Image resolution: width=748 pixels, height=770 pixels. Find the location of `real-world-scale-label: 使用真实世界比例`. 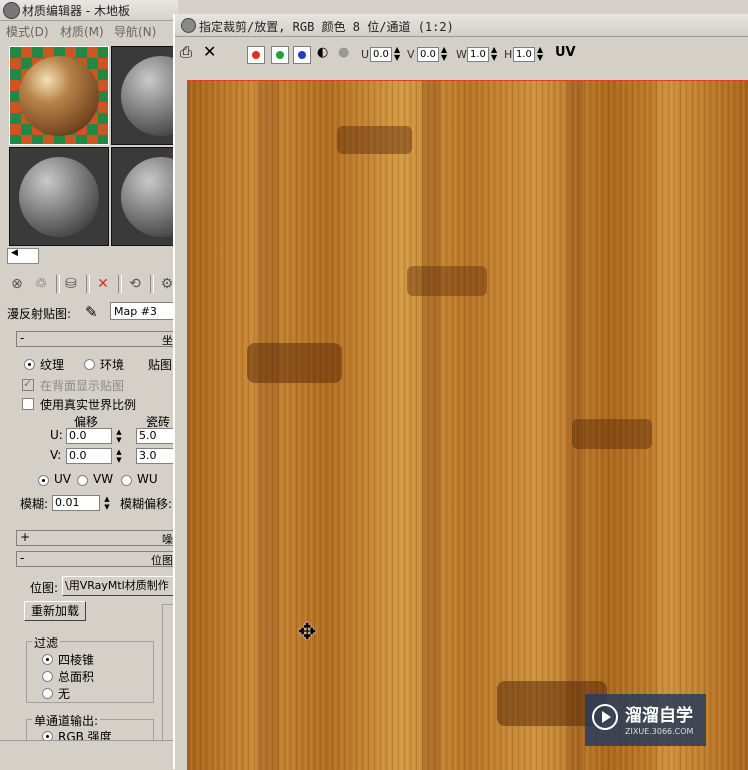

real-world-scale-label: 使用真实世界比例 is located at coordinates (88, 405).